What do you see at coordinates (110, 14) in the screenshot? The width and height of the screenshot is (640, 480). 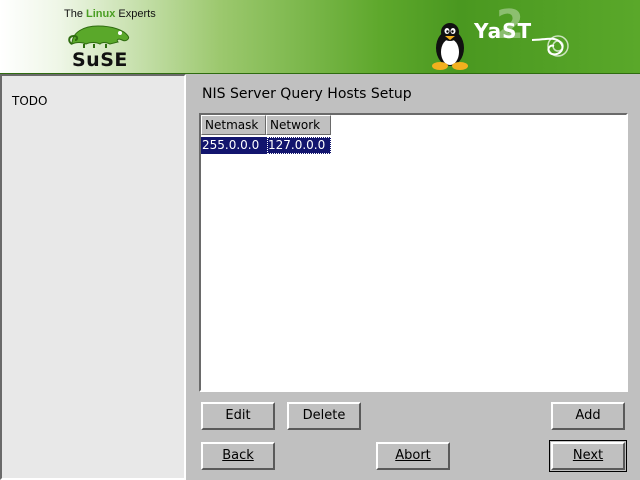 I see `tagline: The Linux Experts` at bounding box center [110, 14].